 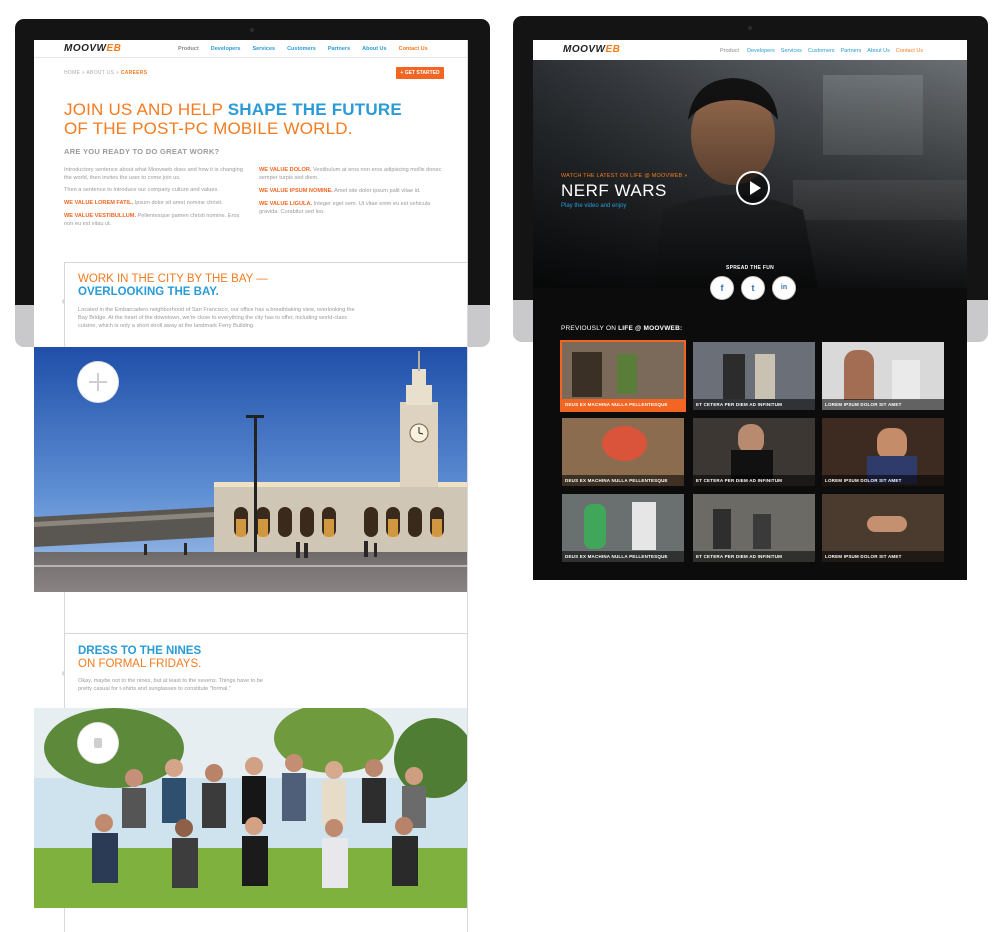 What do you see at coordinates (251, 57) in the screenshot?
I see `header-divider` at bounding box center [251, 57].